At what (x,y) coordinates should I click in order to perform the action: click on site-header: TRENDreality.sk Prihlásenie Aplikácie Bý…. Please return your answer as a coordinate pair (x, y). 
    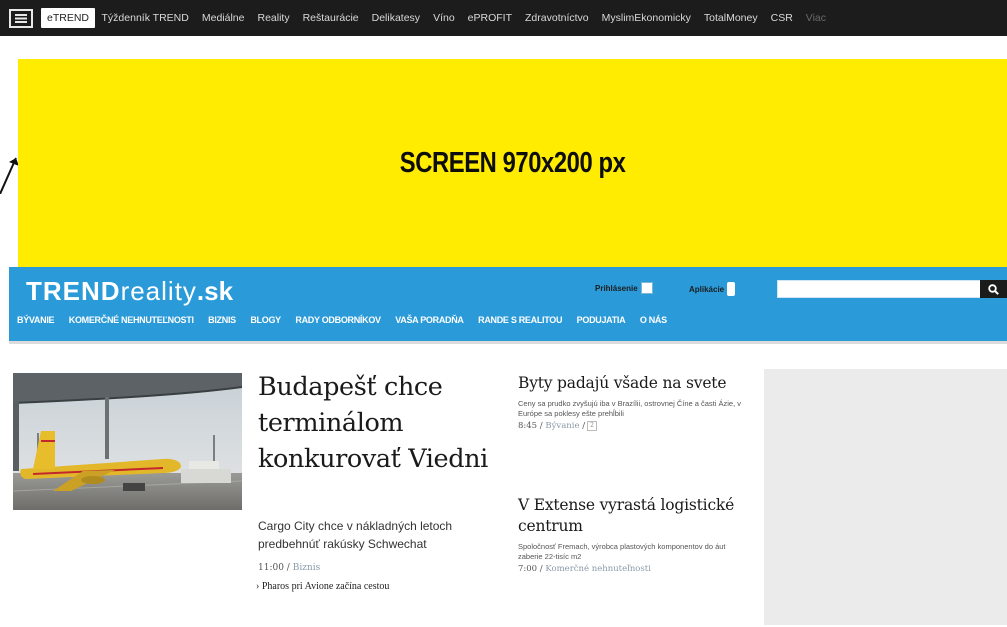
    Looking at the image, I should click on (508, 304).